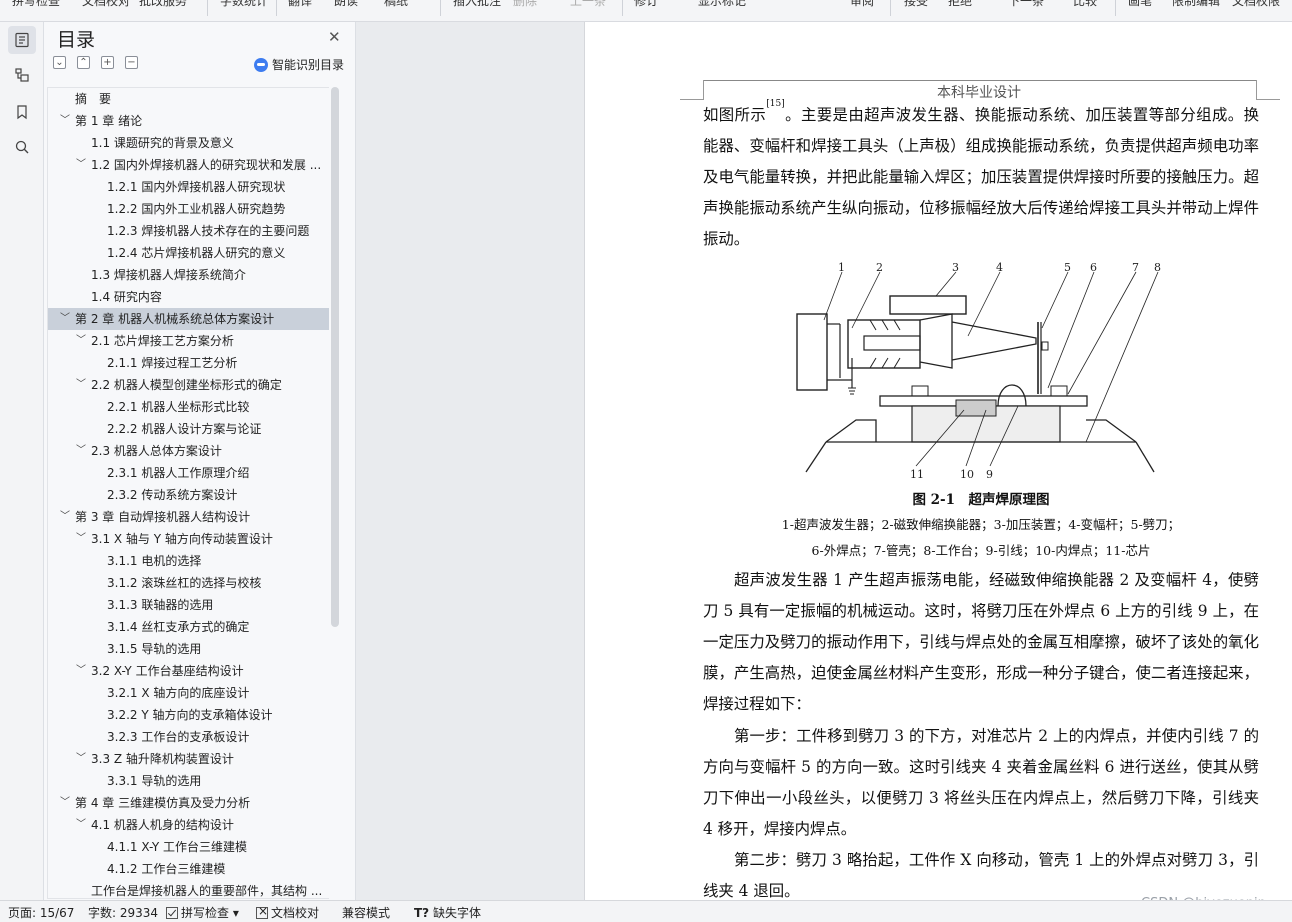 The height and width of the screenshot is (922, 1292). What do you see at coordinates (22, 147) in the screenshot?
I see `search-rail-button` at bounding box center [22, 147].